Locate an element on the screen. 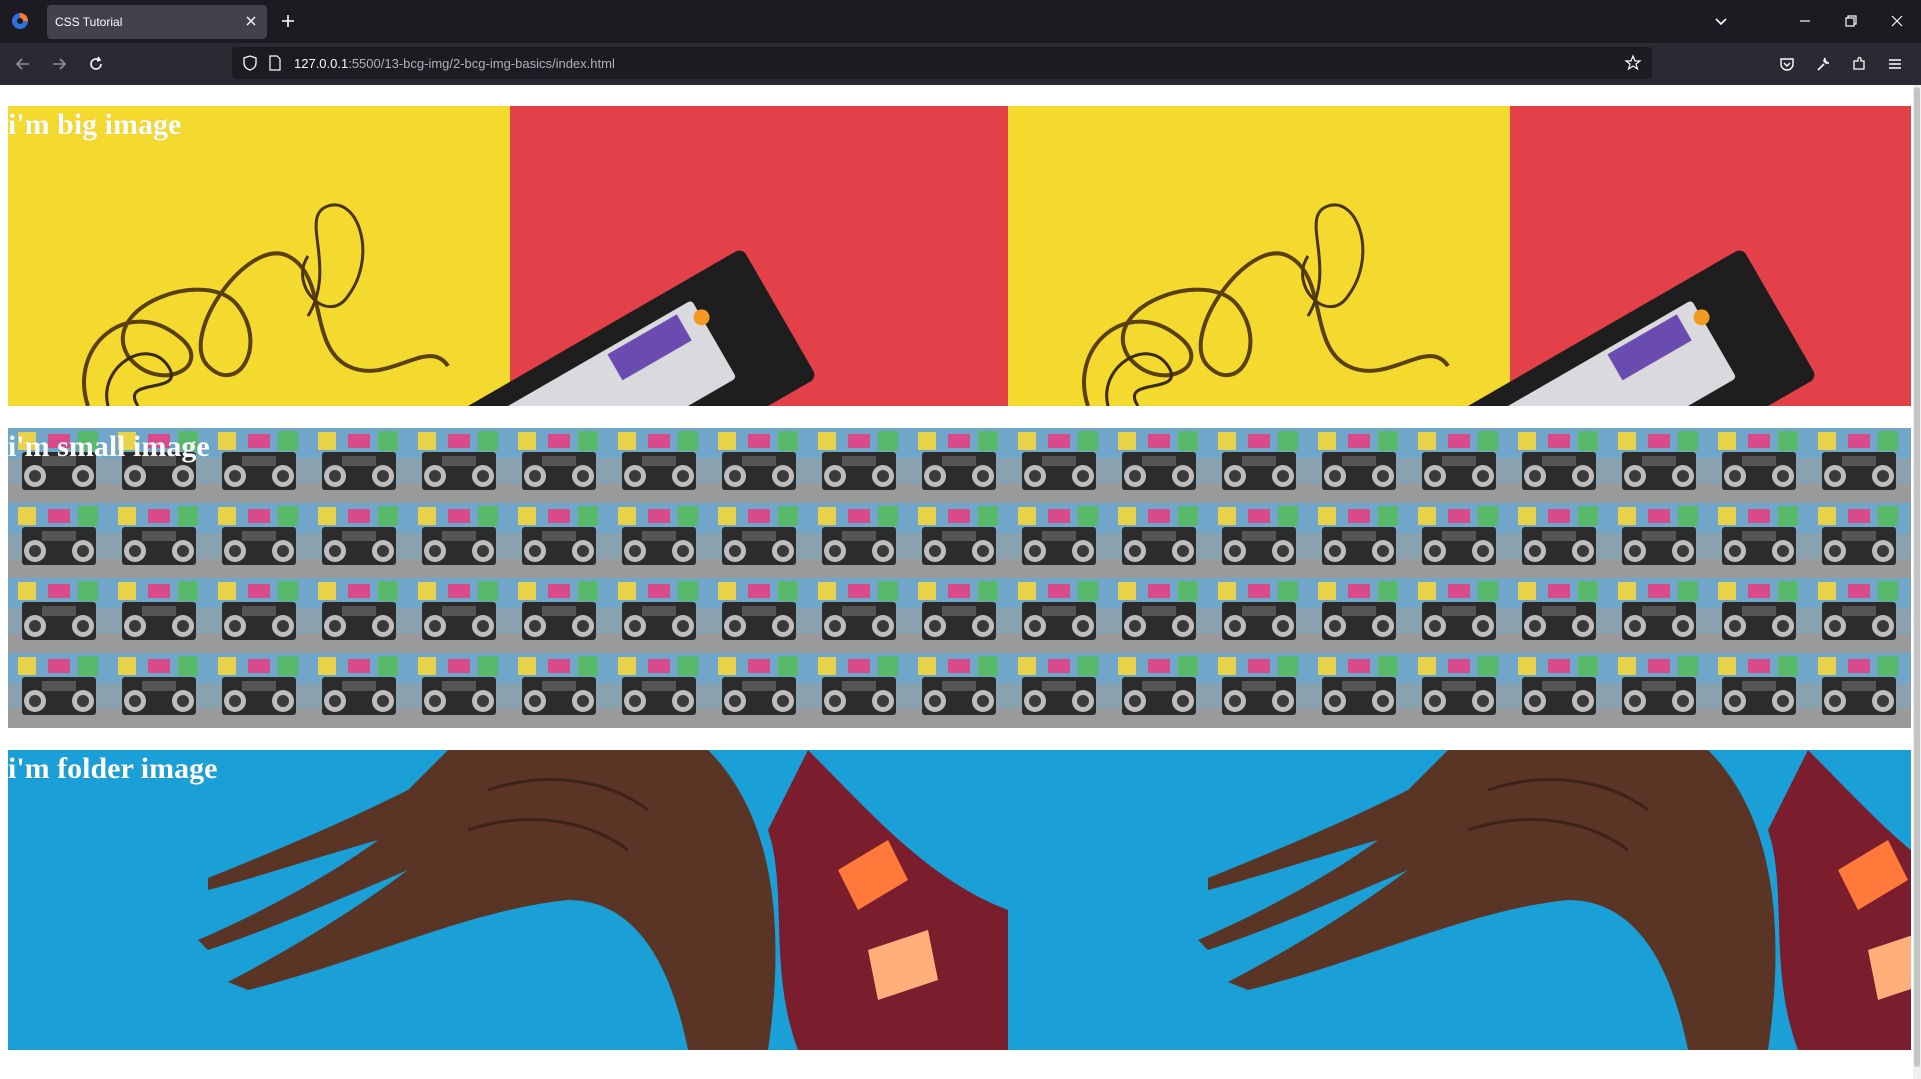 The image size is (1921, 1079). star-icon is located at coordinates (1633, 63).